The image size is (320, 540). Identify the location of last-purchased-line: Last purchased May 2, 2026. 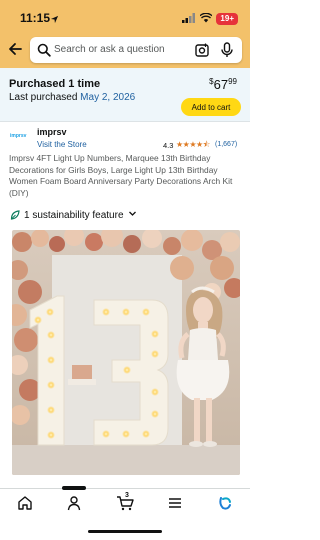
(72, 97).